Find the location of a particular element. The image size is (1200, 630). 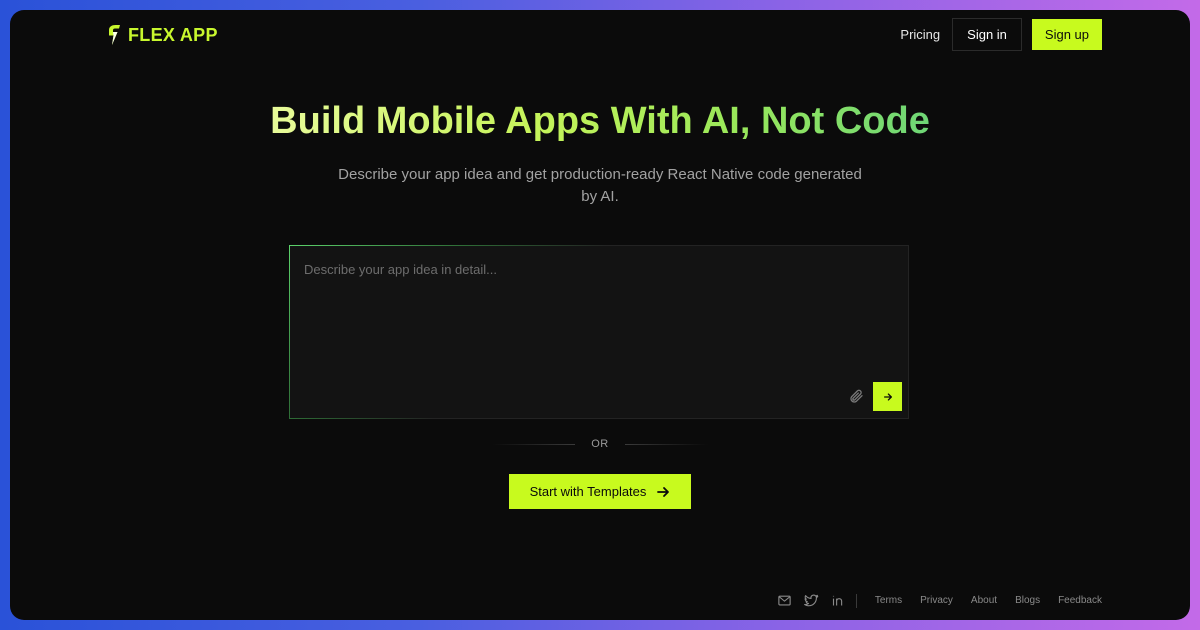

templates-button-label: Start with Templates is located at coordinates (588, 491).